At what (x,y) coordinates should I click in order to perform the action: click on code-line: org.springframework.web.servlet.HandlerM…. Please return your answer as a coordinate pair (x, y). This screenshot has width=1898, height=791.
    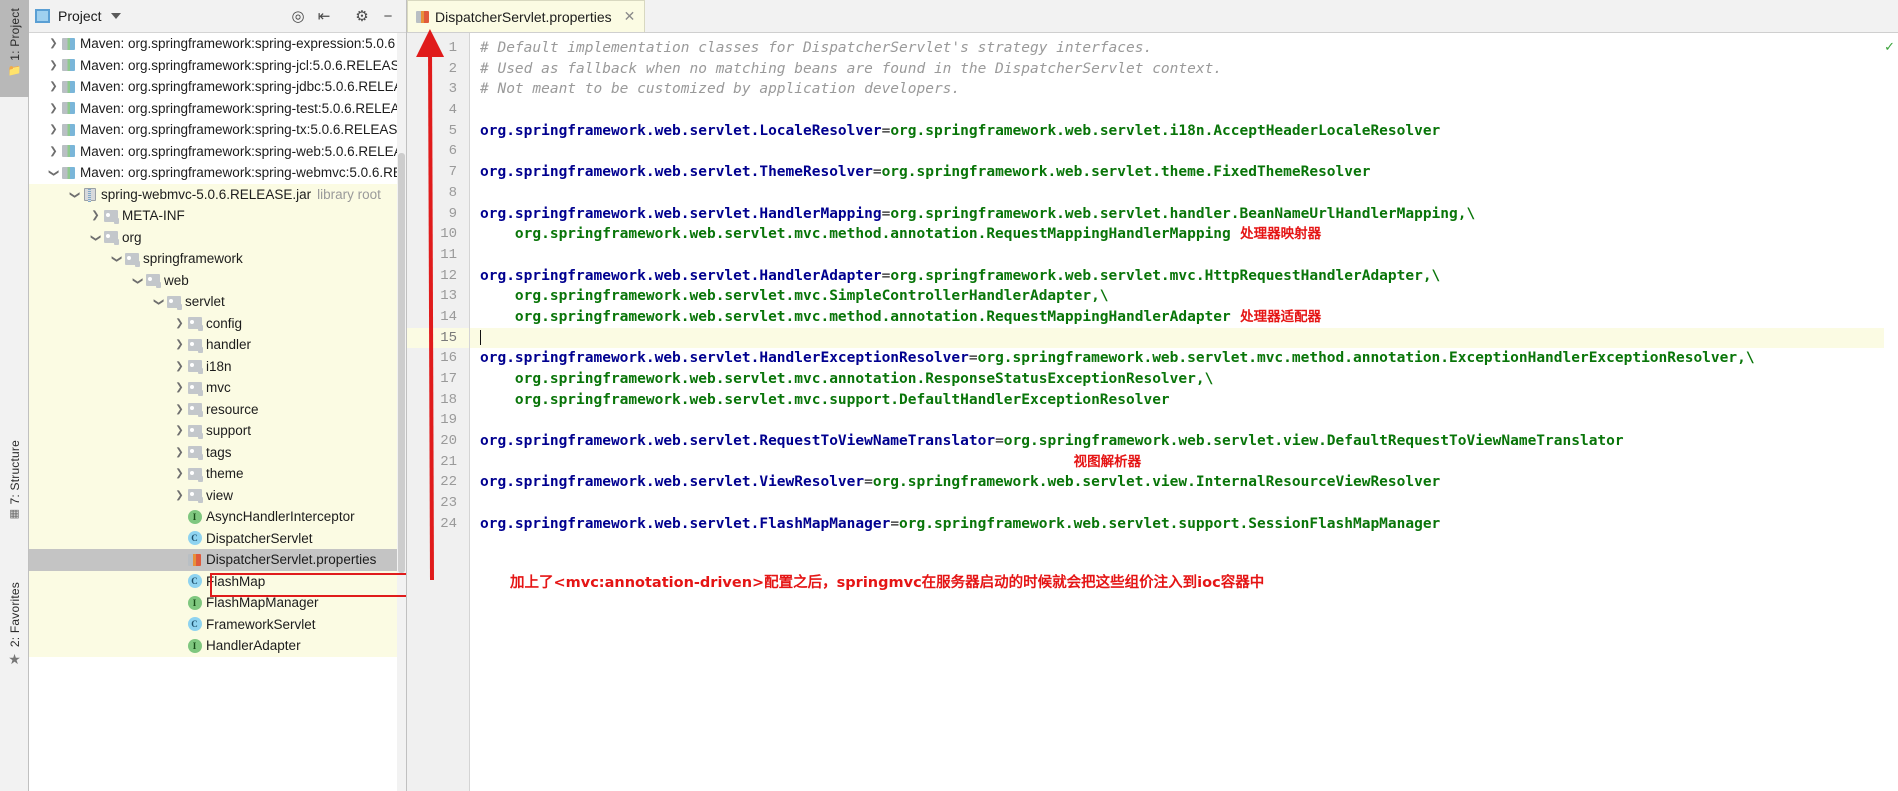
    Looking at the image, I should click on (1184, 214).